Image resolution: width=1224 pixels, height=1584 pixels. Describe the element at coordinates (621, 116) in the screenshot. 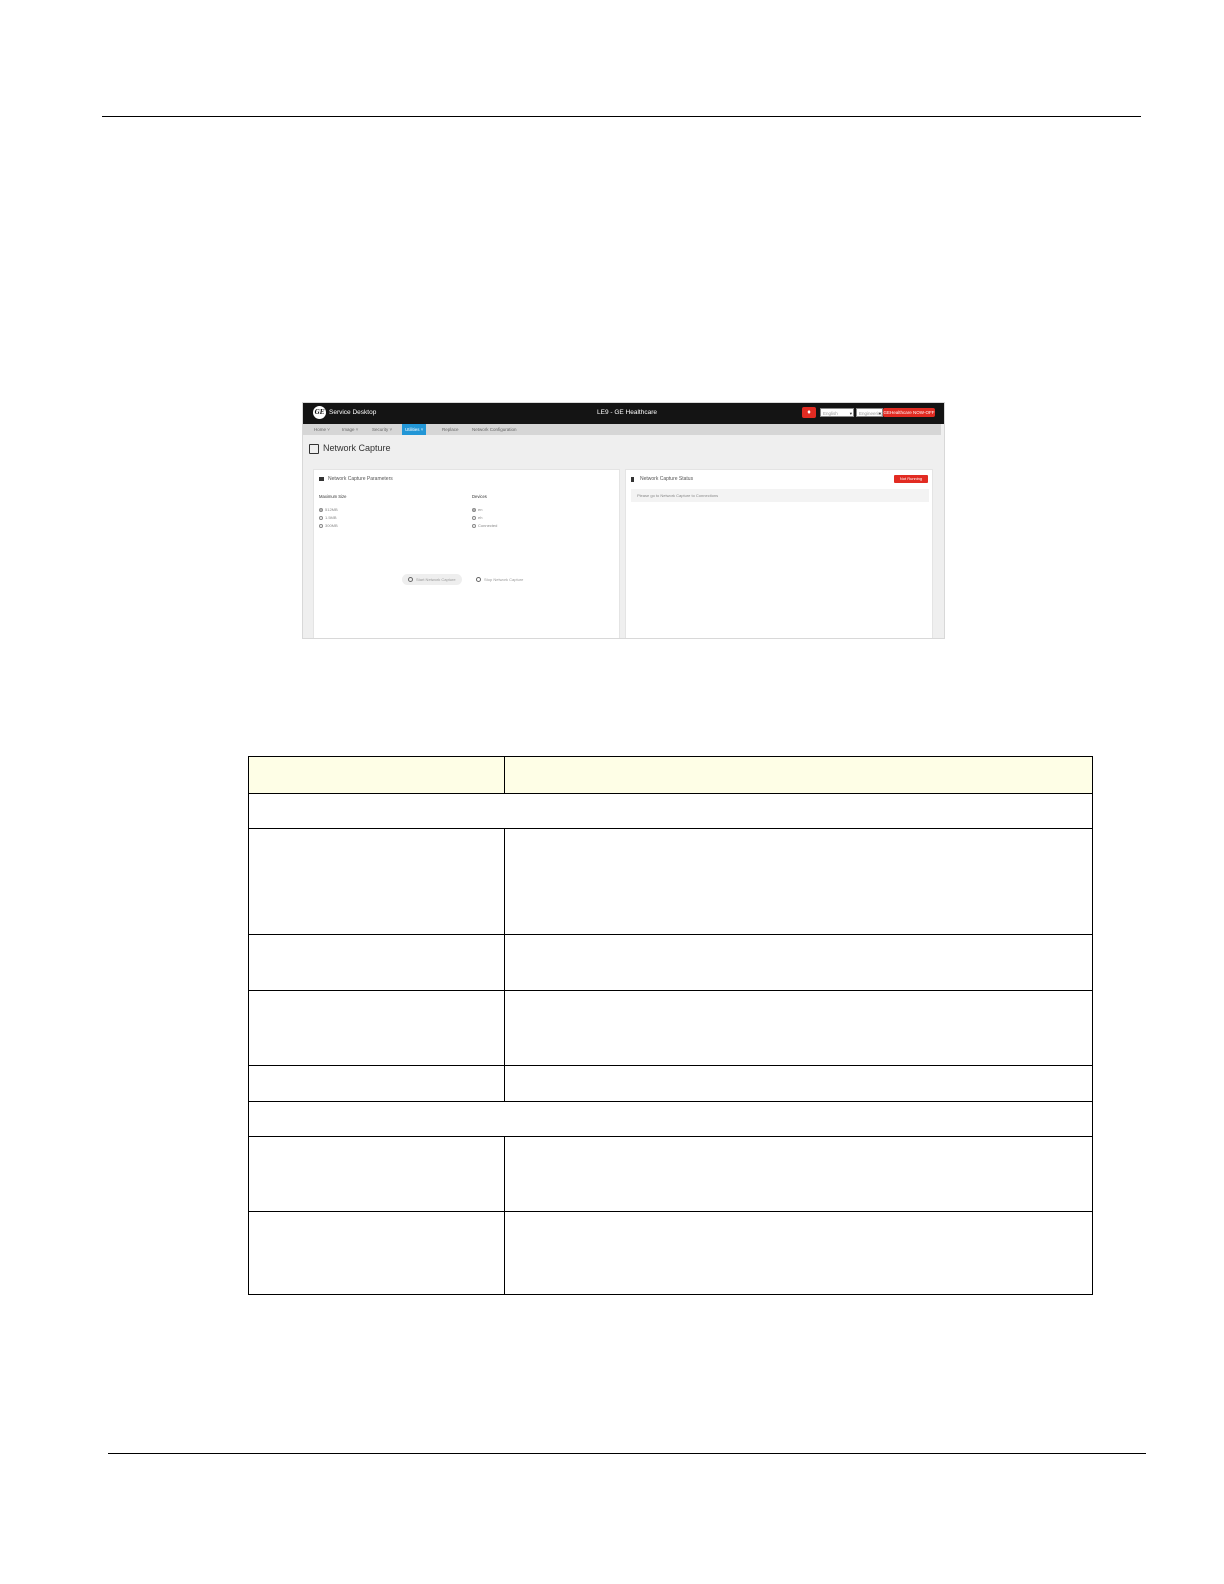

I see `header-rule` at that location.